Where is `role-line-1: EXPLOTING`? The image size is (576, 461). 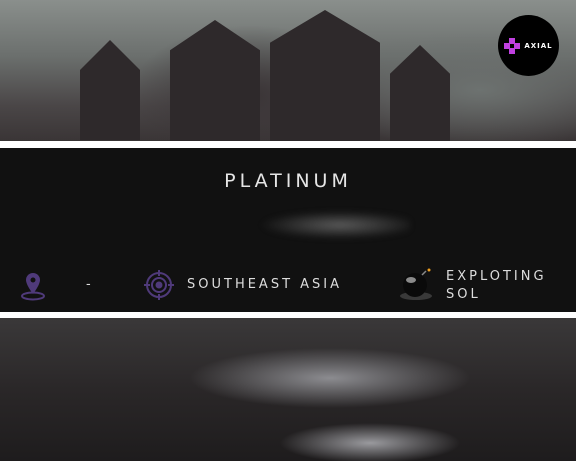 role-line-1: EXPLOTING is located at coordinates (496, 276).